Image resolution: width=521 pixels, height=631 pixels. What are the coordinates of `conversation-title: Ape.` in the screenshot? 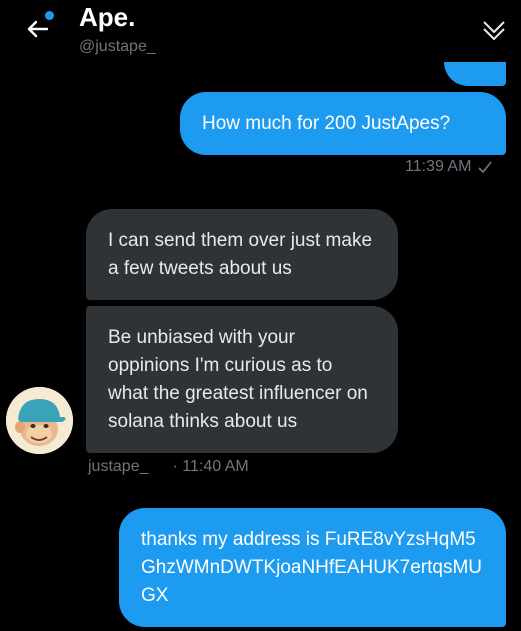 It's located at (107, 17).